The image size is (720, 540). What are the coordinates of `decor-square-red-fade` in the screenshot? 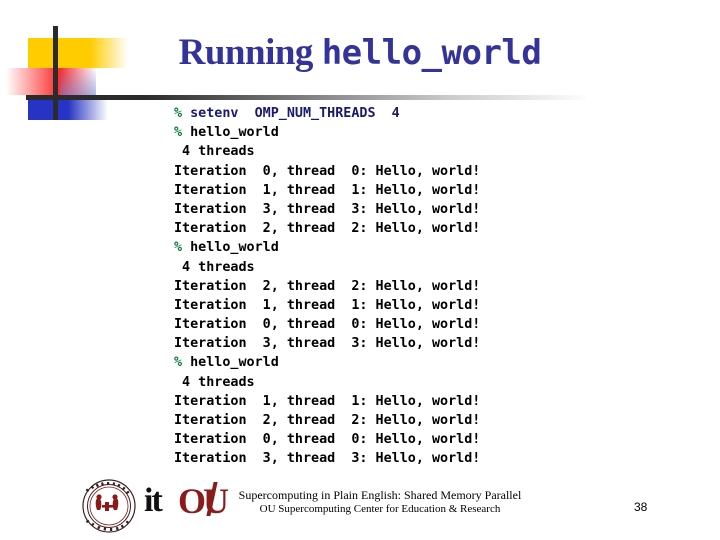 It's located at (78, 81).